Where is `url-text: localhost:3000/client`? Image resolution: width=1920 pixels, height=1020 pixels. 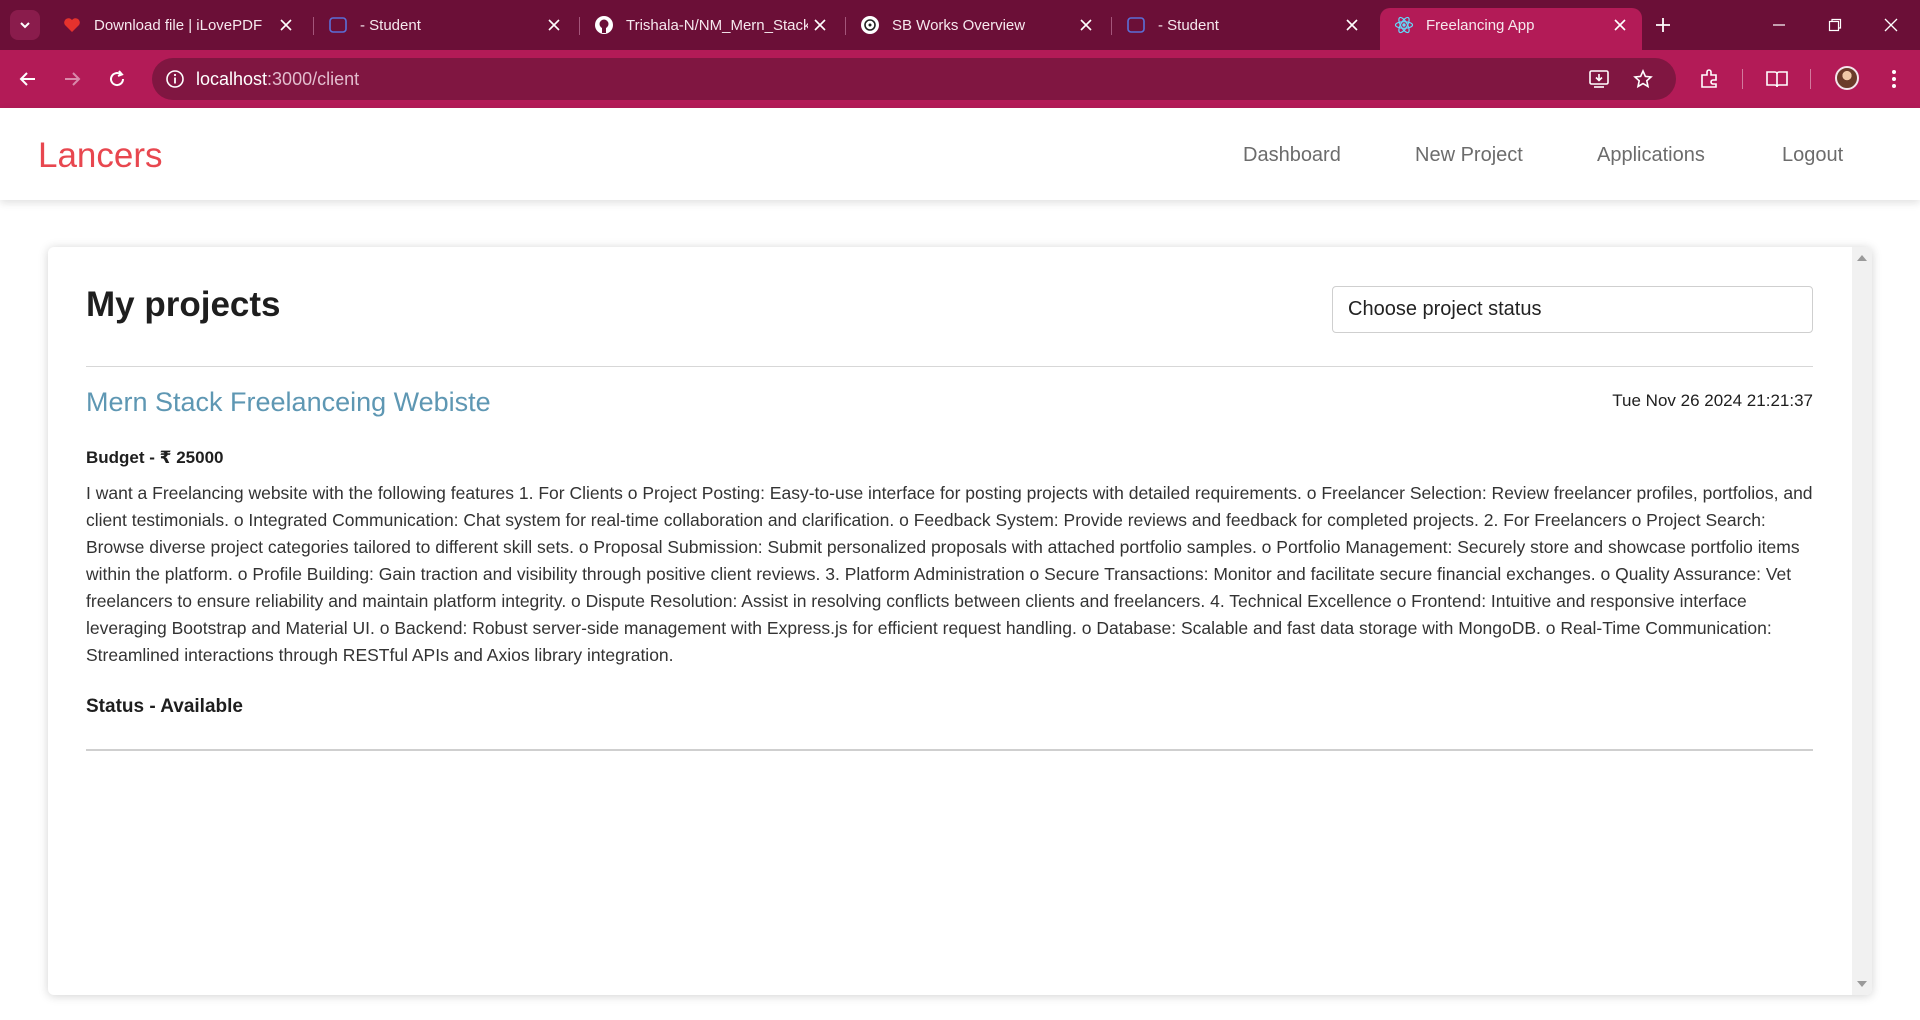
url-text: localhost:3000/client is located at coordinates (277, 79).